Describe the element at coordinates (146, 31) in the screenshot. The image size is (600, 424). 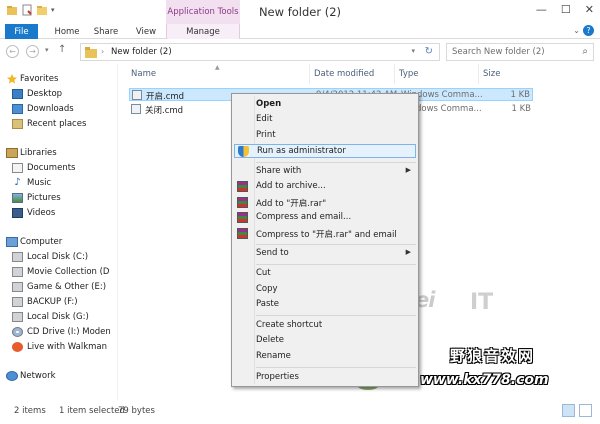
I see `tab-view: View` at that location.